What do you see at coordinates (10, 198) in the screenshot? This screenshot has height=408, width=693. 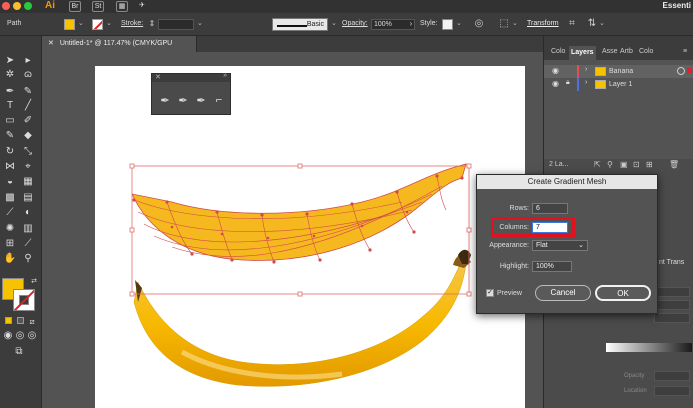 I see `mesh-tool-icon: ▩` at bounding box center [10, 198].